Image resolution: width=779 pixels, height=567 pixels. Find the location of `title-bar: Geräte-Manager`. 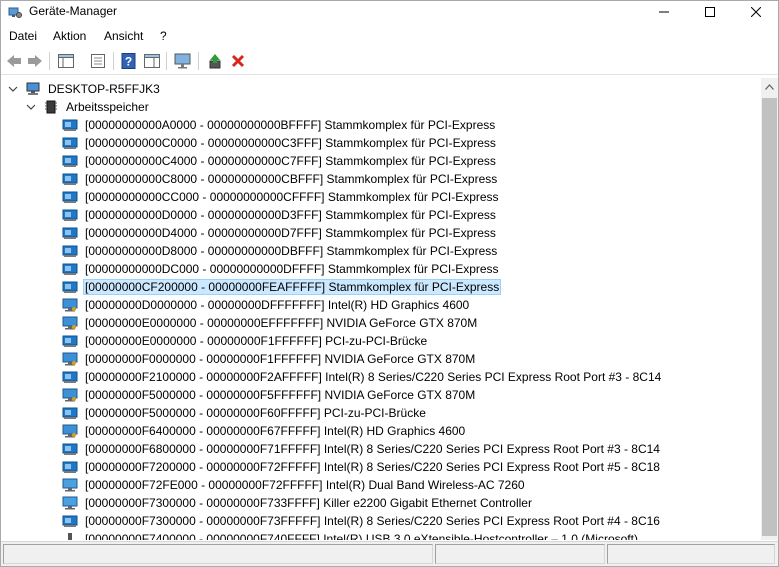

title-bar: Geräte-Manager is located at coordinates (389, 12).